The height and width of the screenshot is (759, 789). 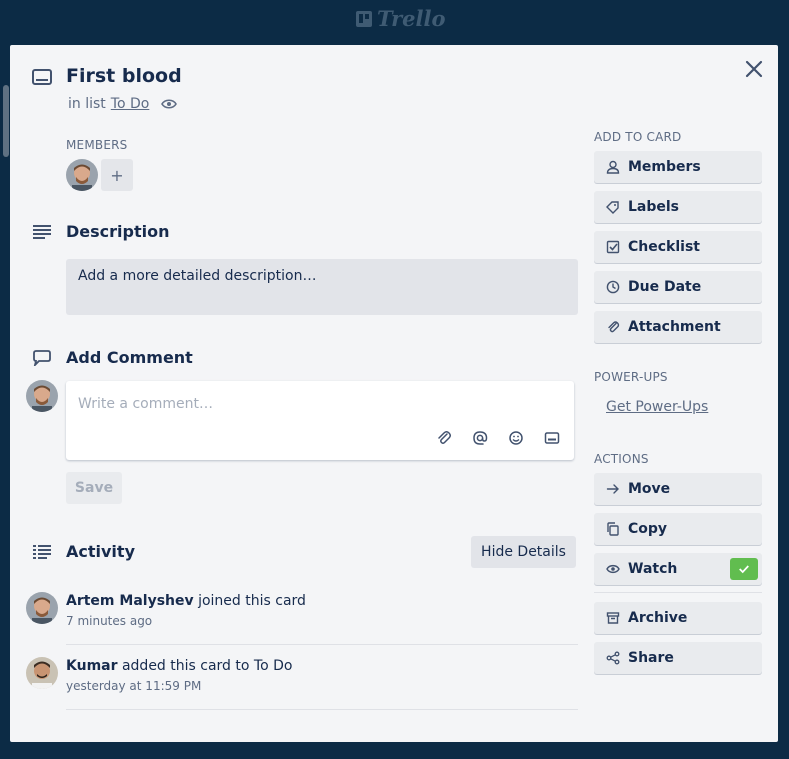 I want to click on labels-button: Labels, so click(x=678, y=207).